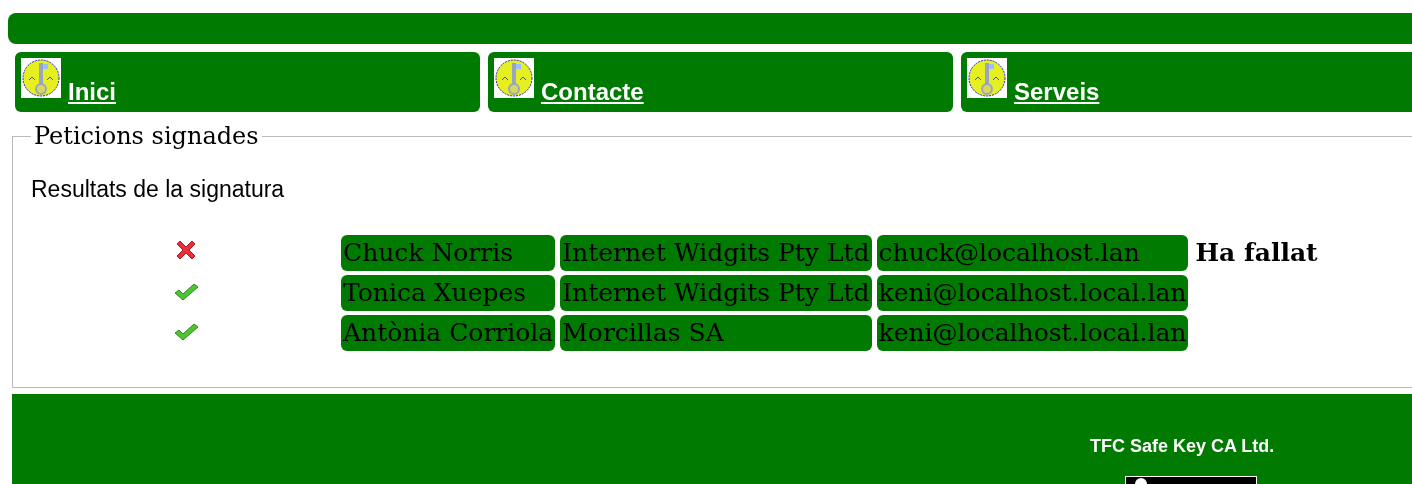  What do you see at coordinates (146, 136) in the screenshot?
I see `panel-legend: Peticions signades` at bounding box center [146, 136].